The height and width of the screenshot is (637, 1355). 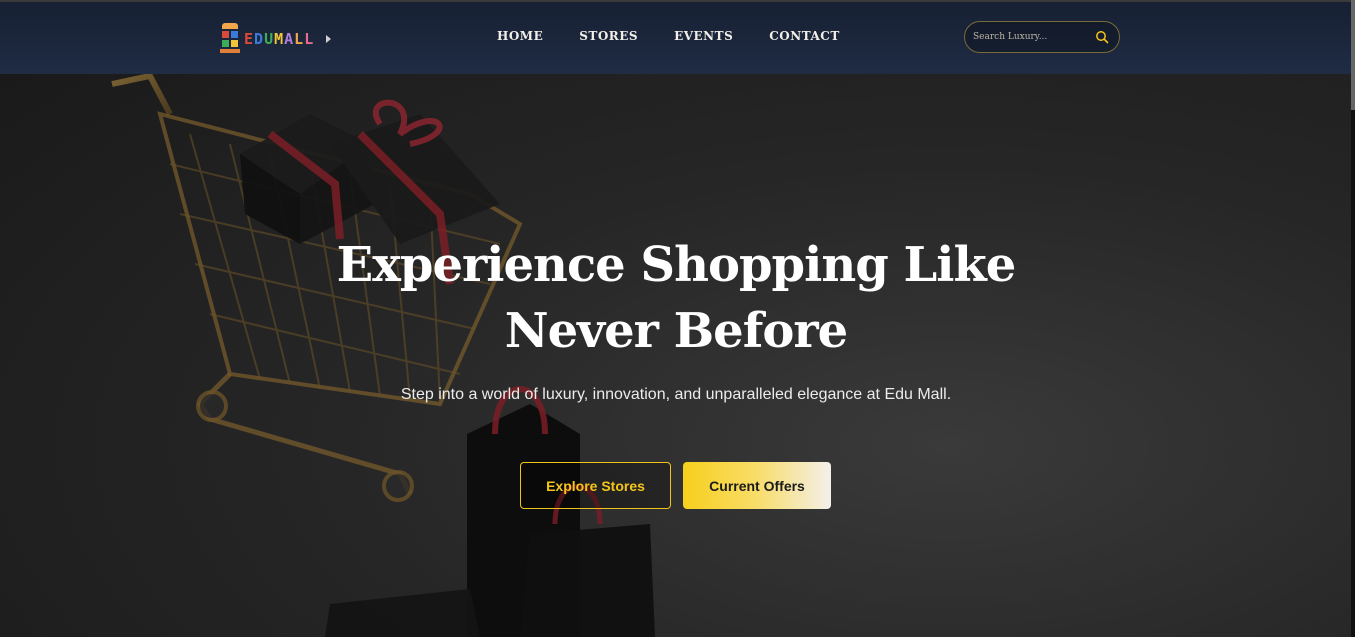 What do you see at coordinates (520, 36) in the screenshot?
I see `nav-item-home: HOME` at bounding box center [520, 36].